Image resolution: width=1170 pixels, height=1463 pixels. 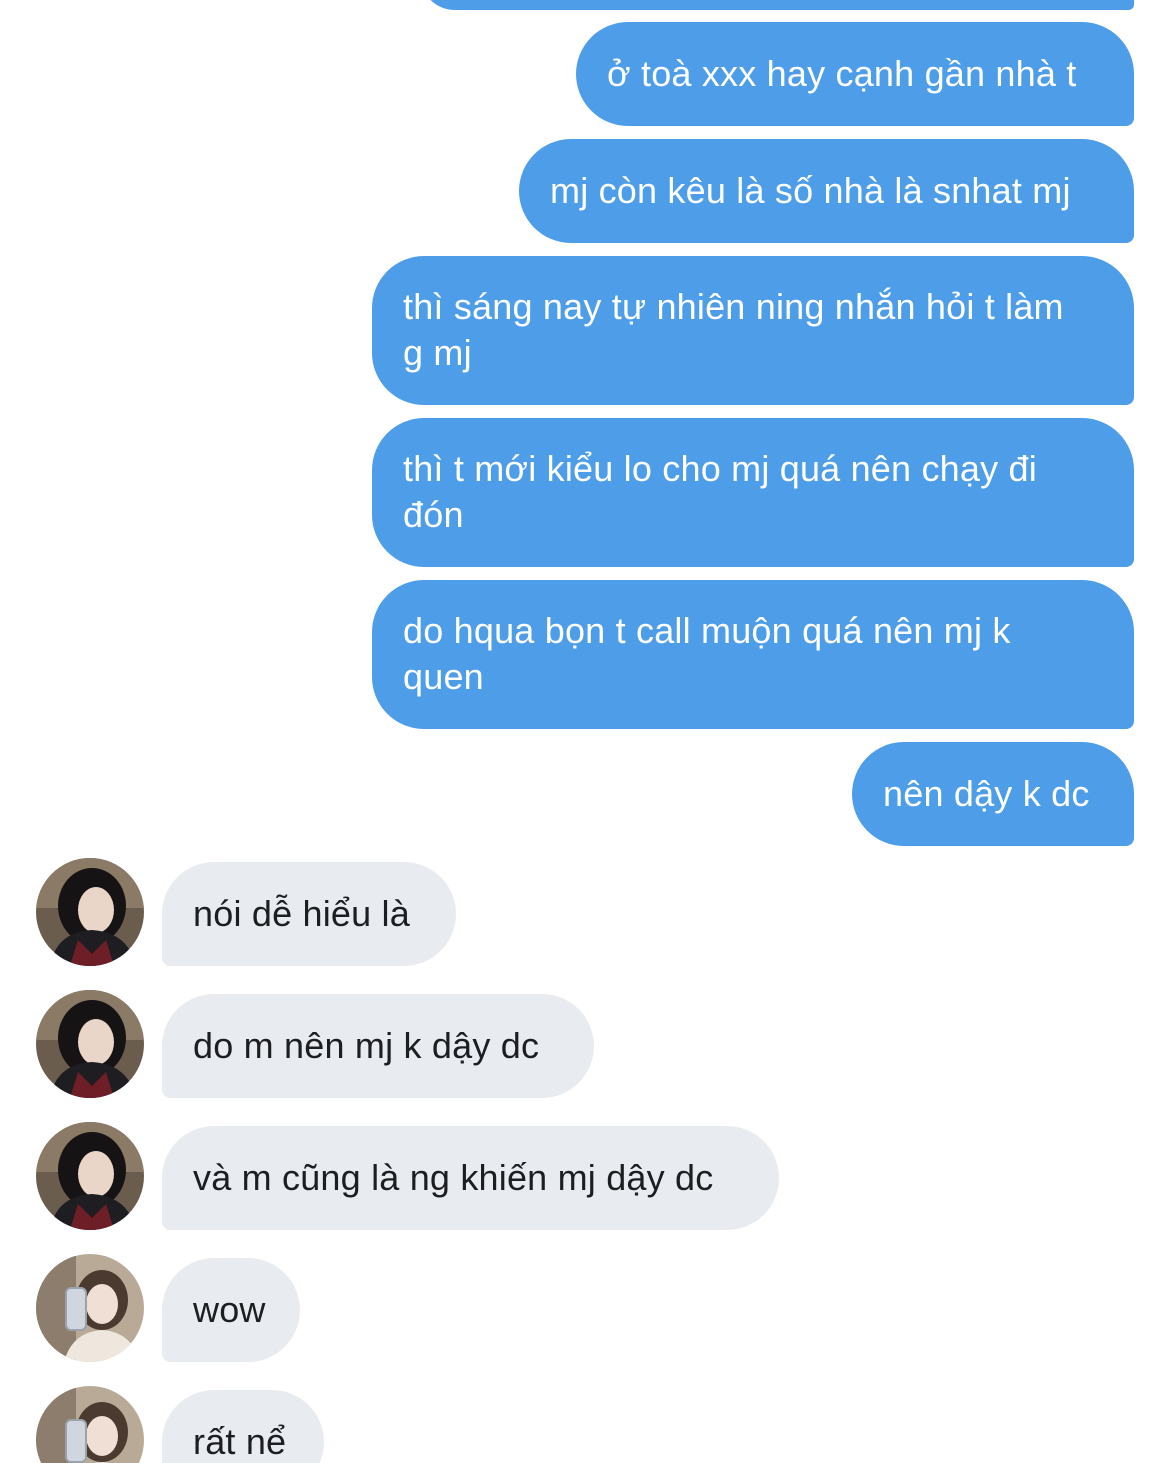 I want to click on message-bubble-outgoing: mj còn kêu là số nhà là snhat mj, so click(x=826, y=191).